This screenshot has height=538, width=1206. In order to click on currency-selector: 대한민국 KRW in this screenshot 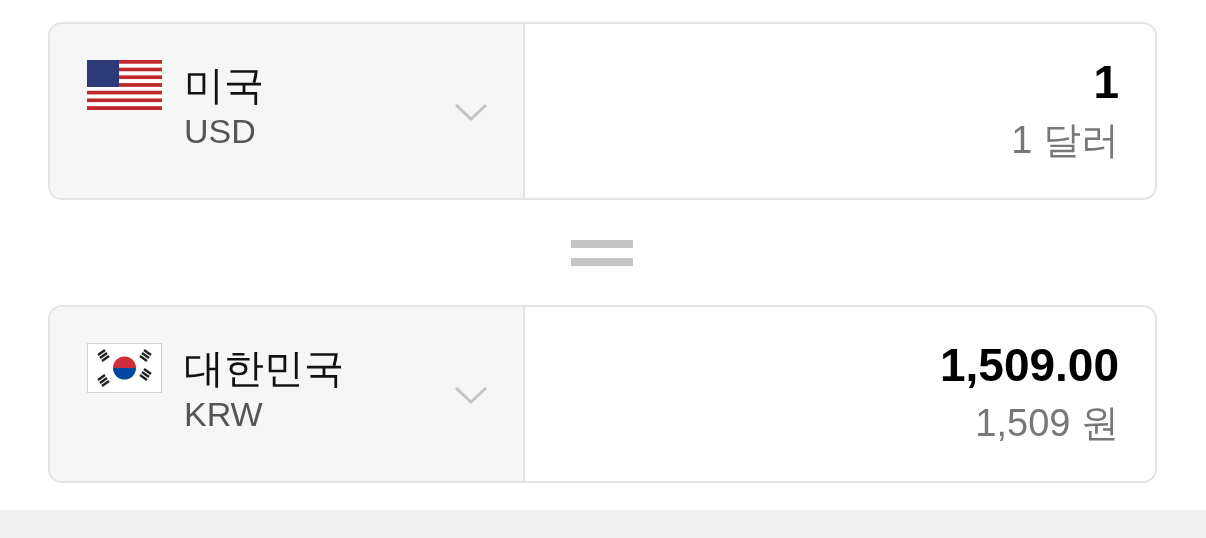, I will do `click(287, 394)`.